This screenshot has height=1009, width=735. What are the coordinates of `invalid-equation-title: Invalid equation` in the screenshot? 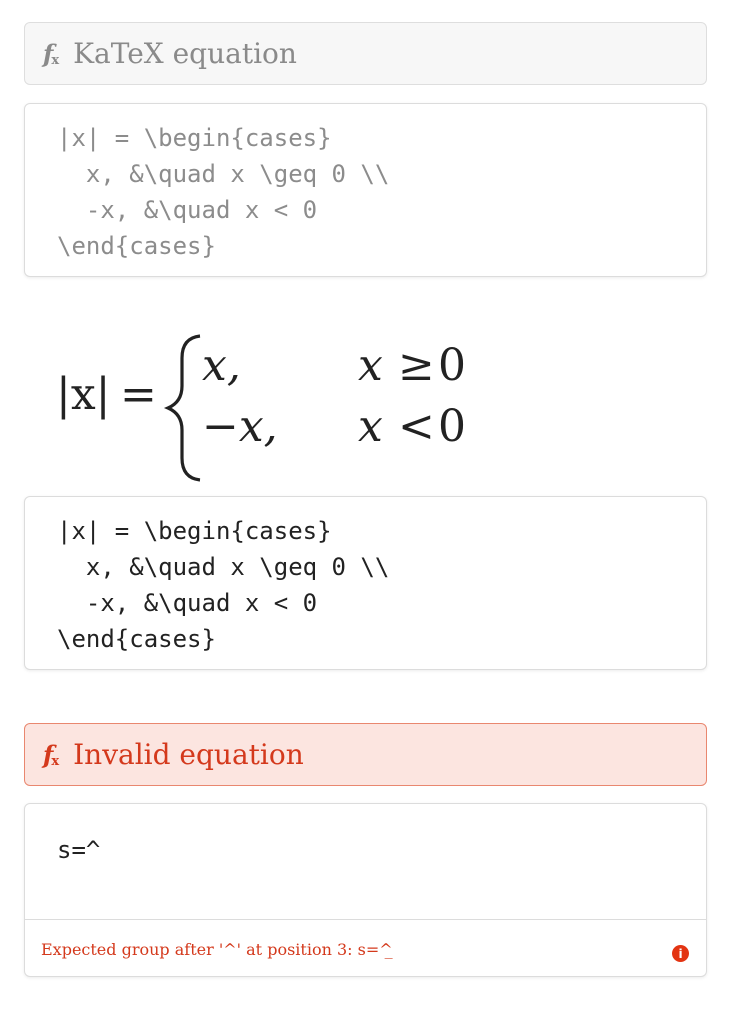 It's located at (188, 754).